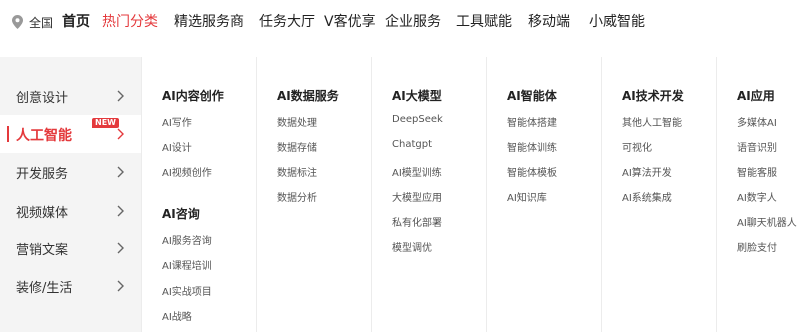 This screenshot has height=332, width=800. Describe the element at coordinates (8, 134) in the screenshot. I see `active-indicator` at that location.